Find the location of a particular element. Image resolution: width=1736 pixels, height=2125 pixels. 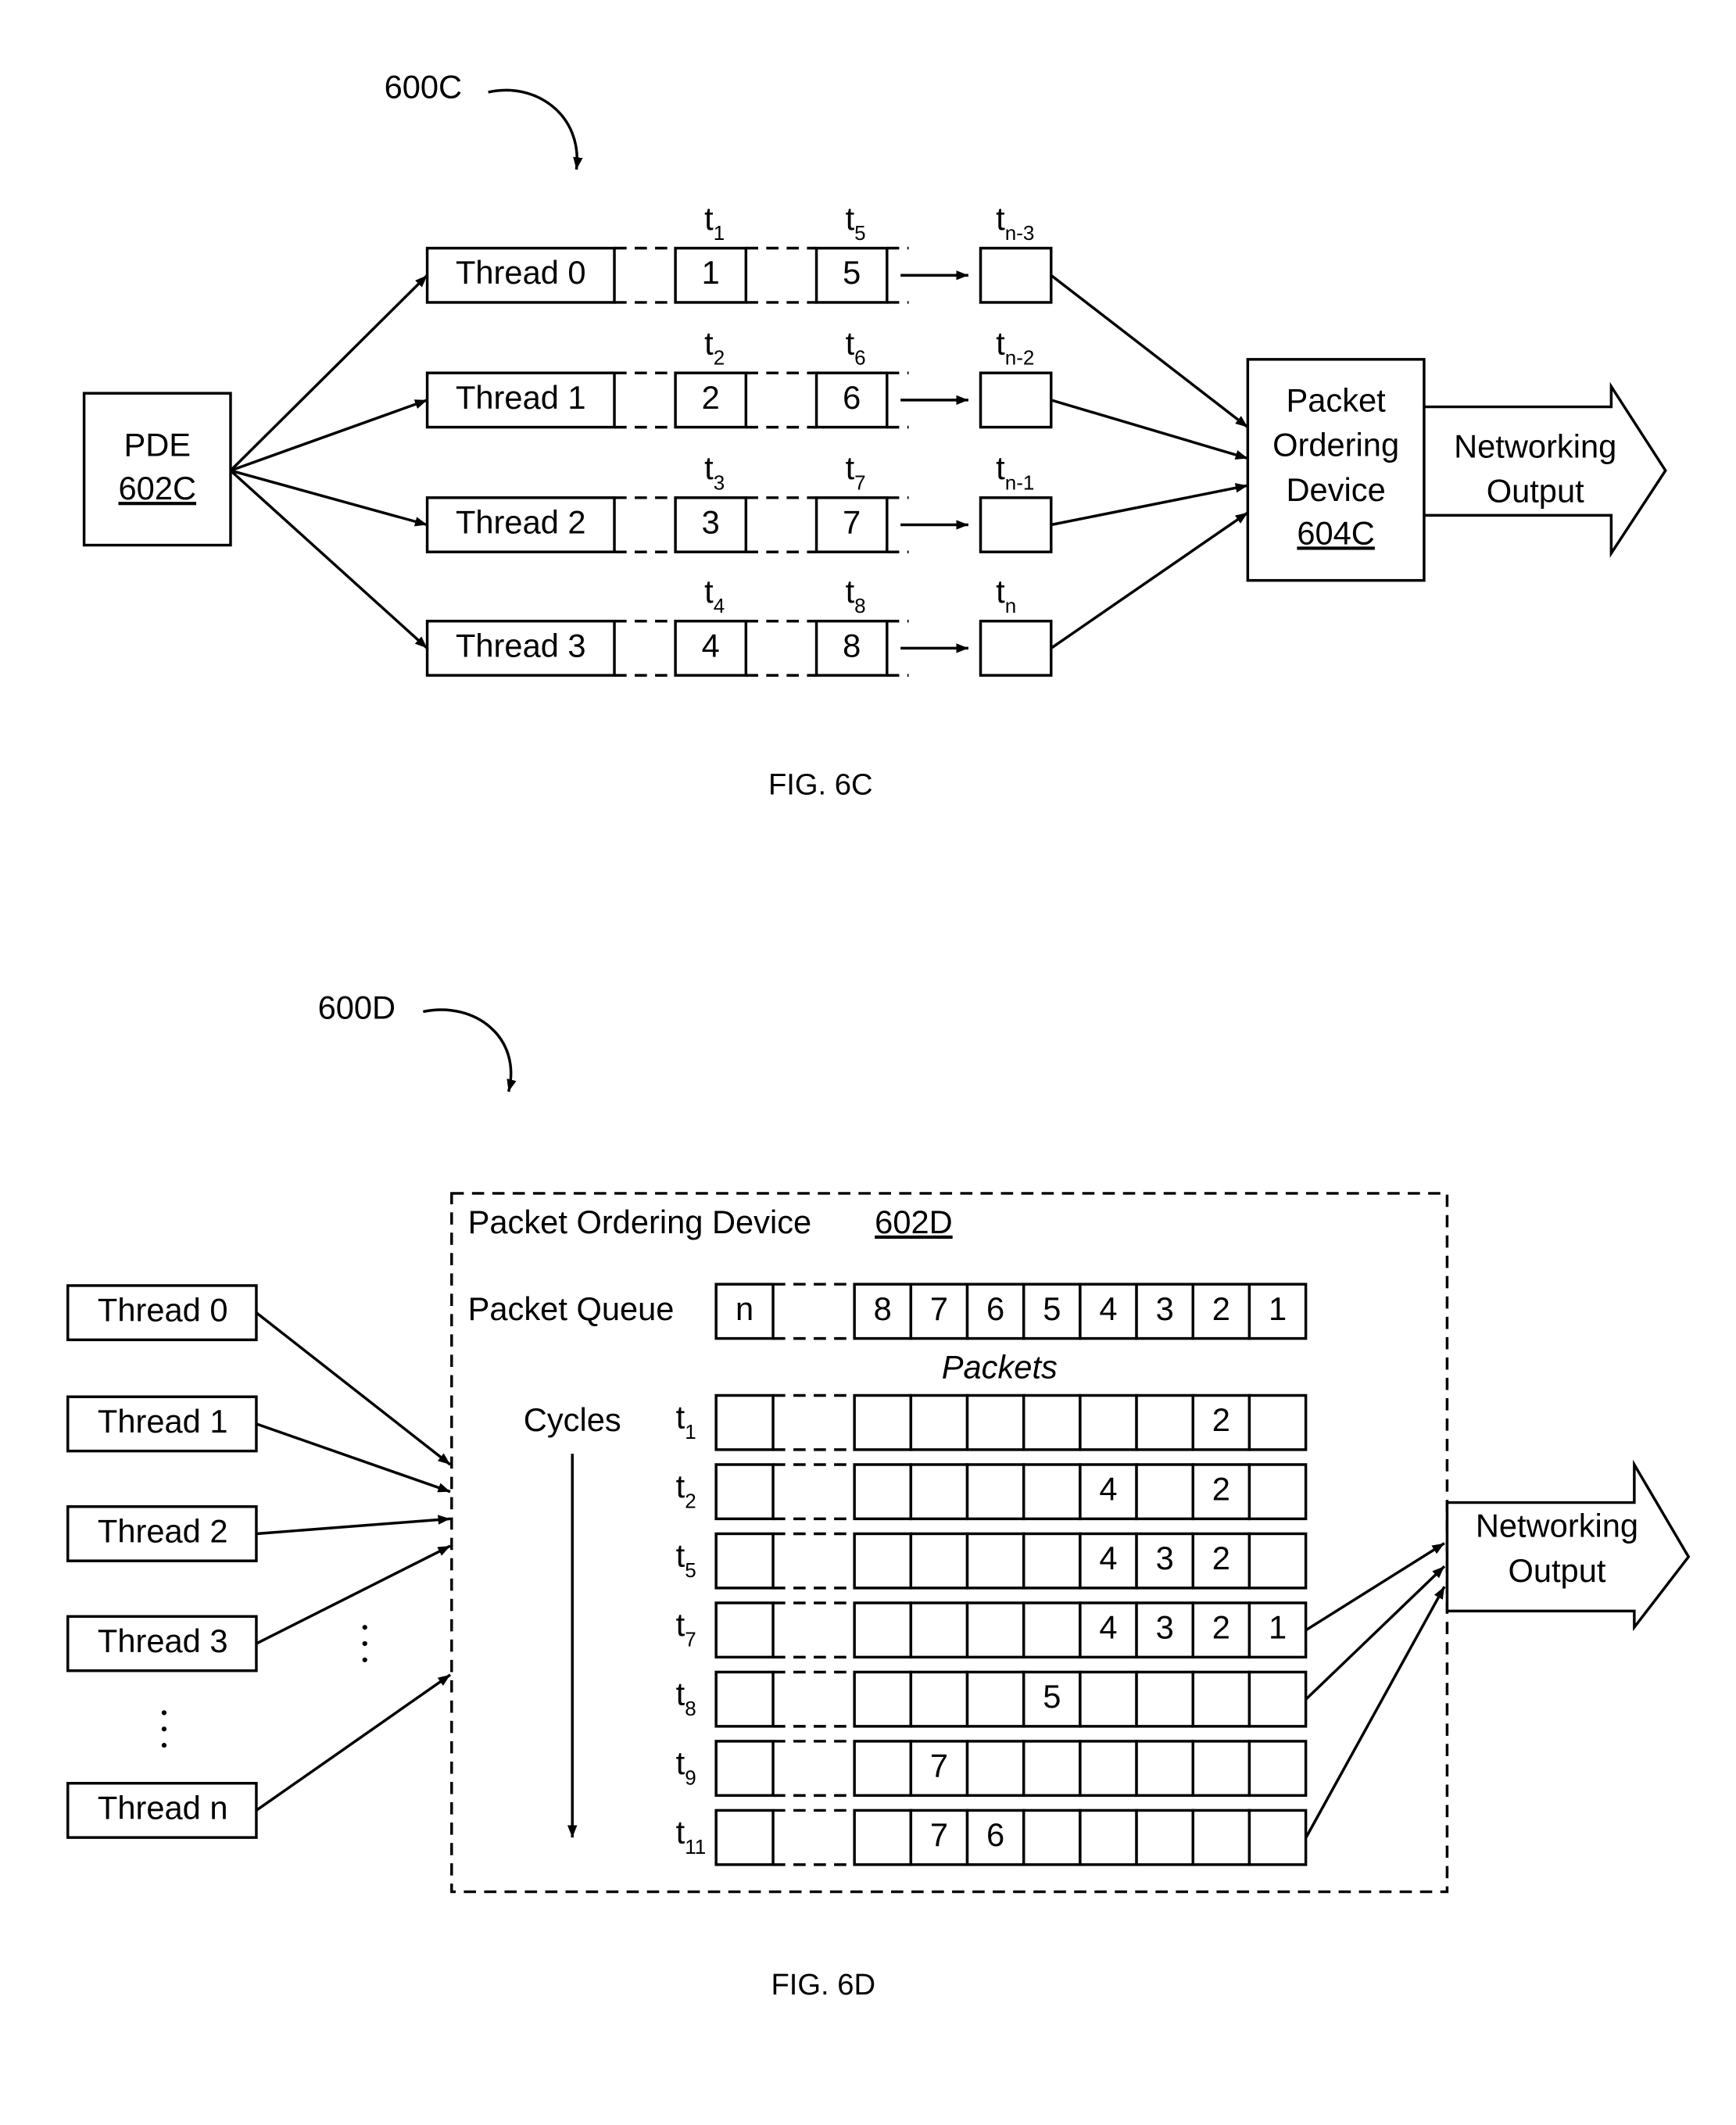

packet-number: 1 is located at coordinates (711, 272).